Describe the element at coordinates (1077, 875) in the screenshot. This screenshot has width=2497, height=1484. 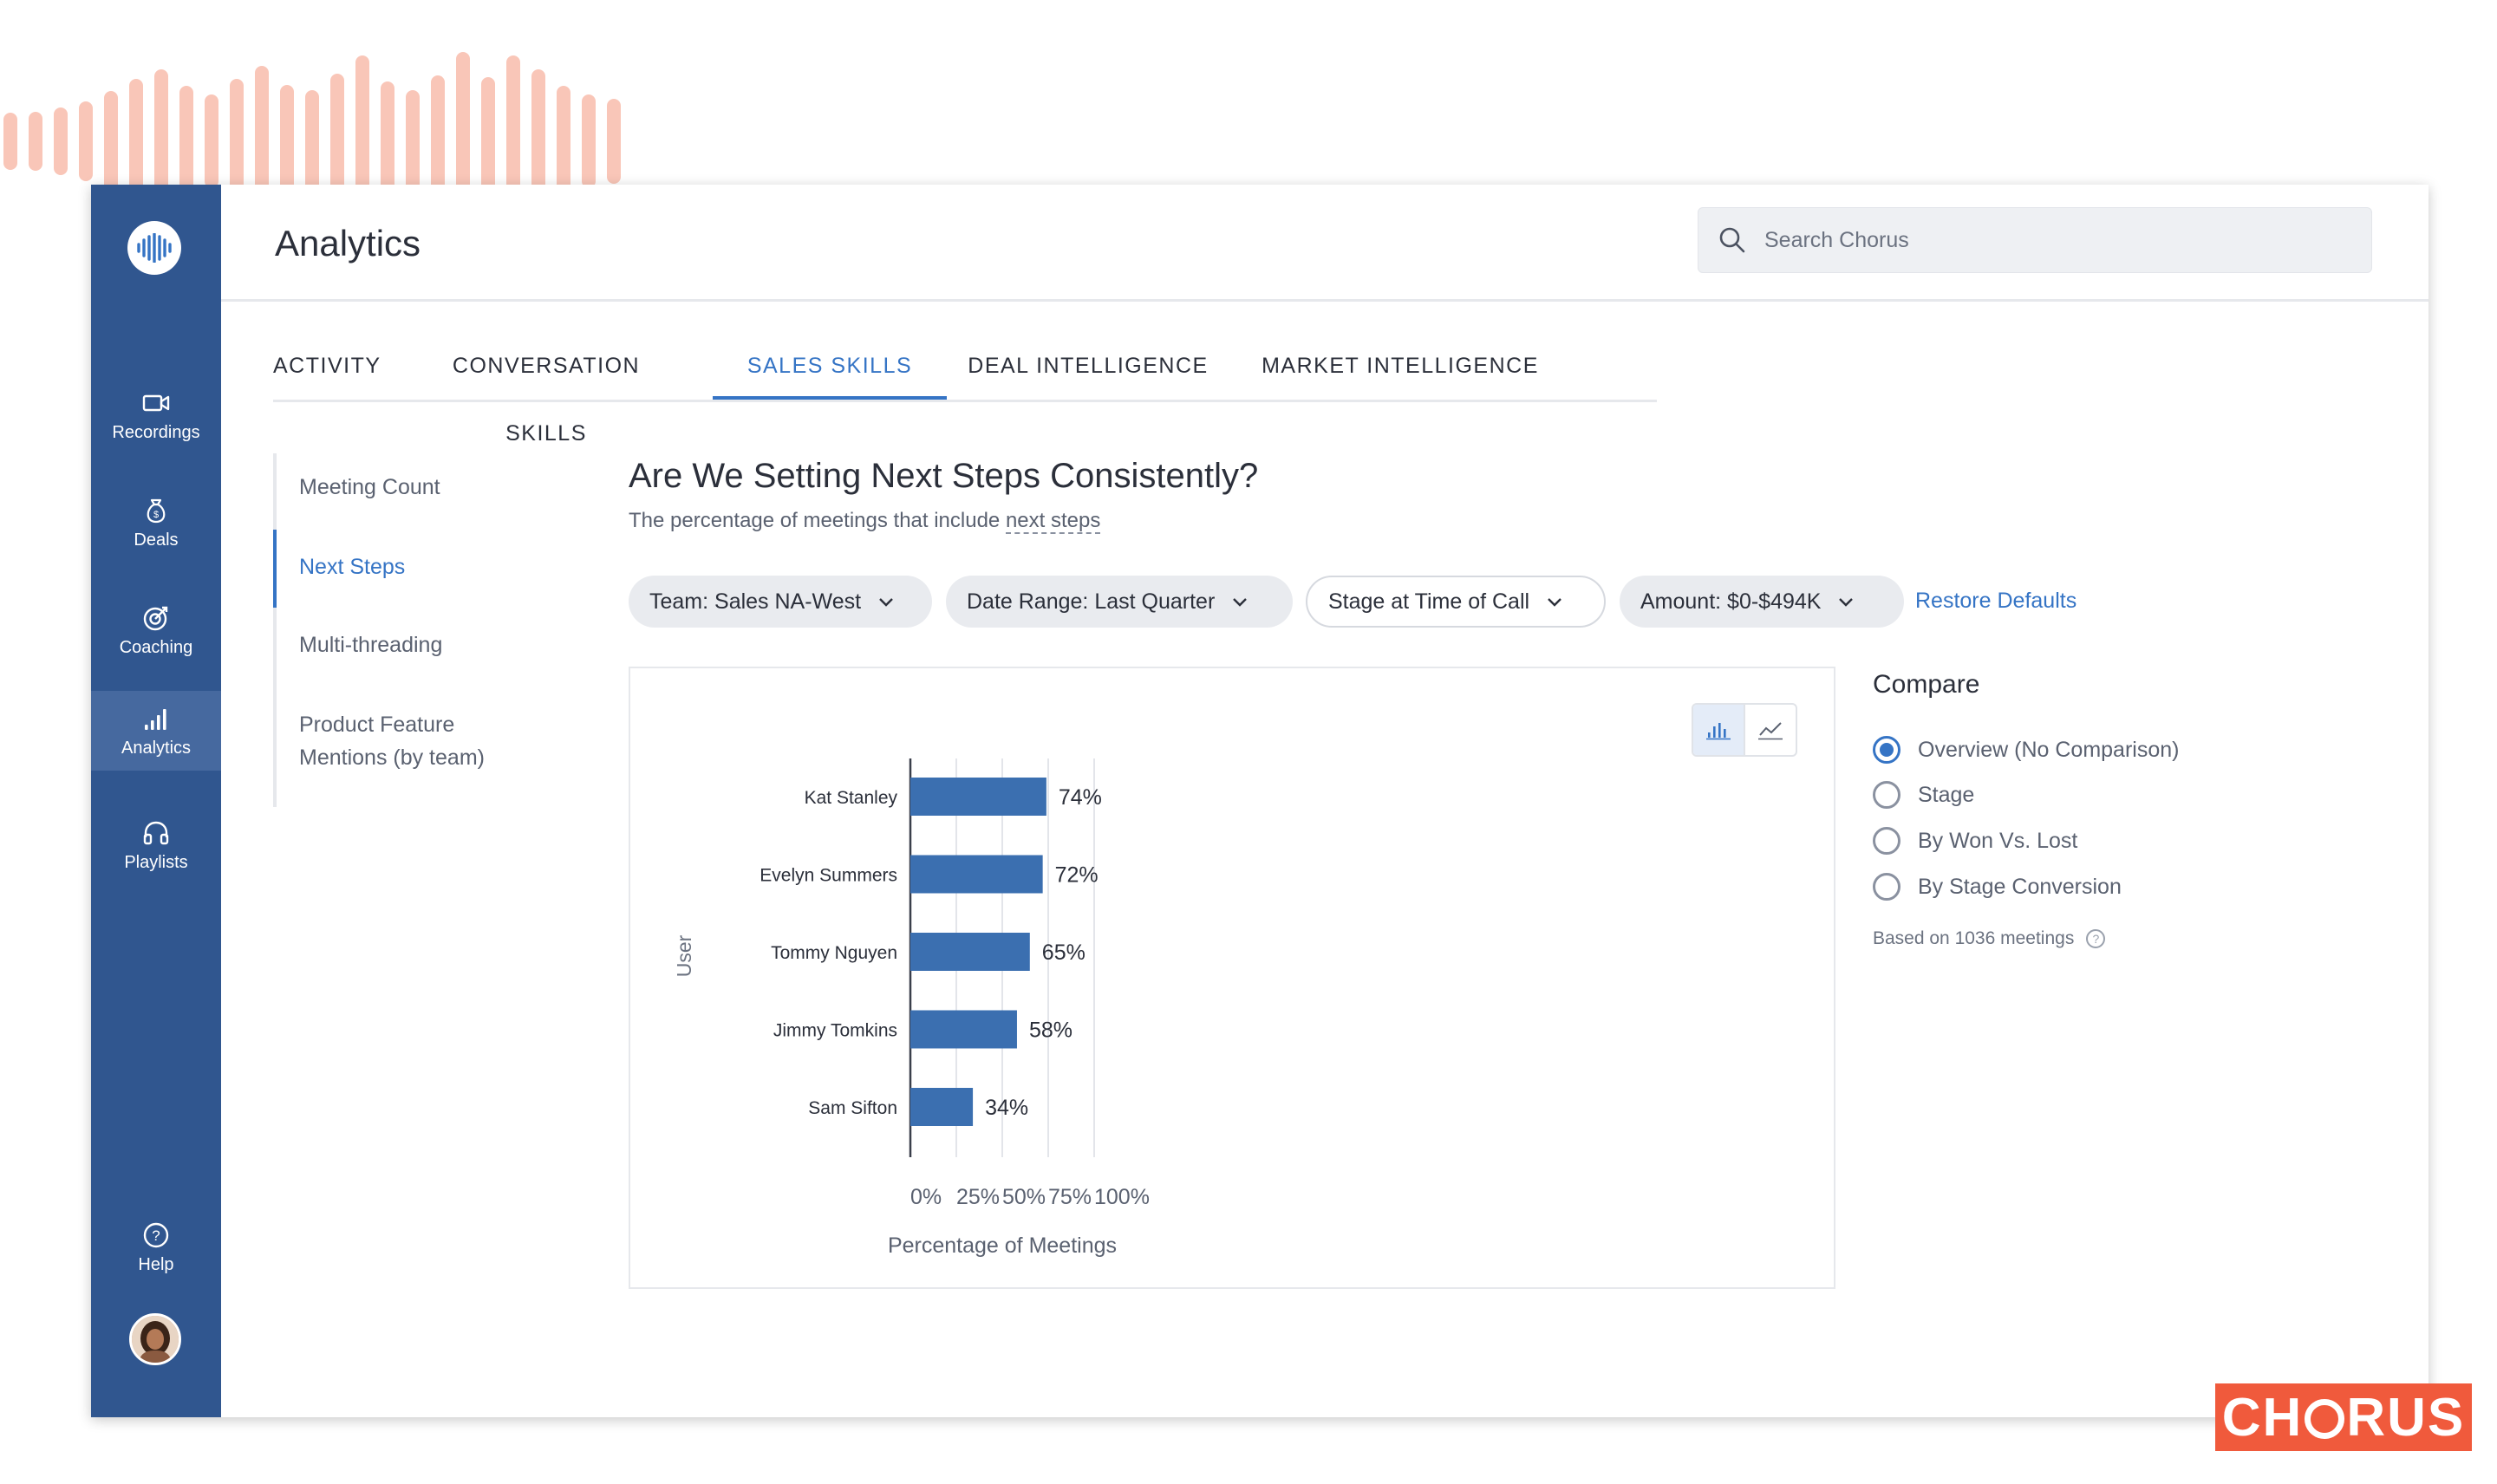
I see `bar-value-label: 72%` at that location.